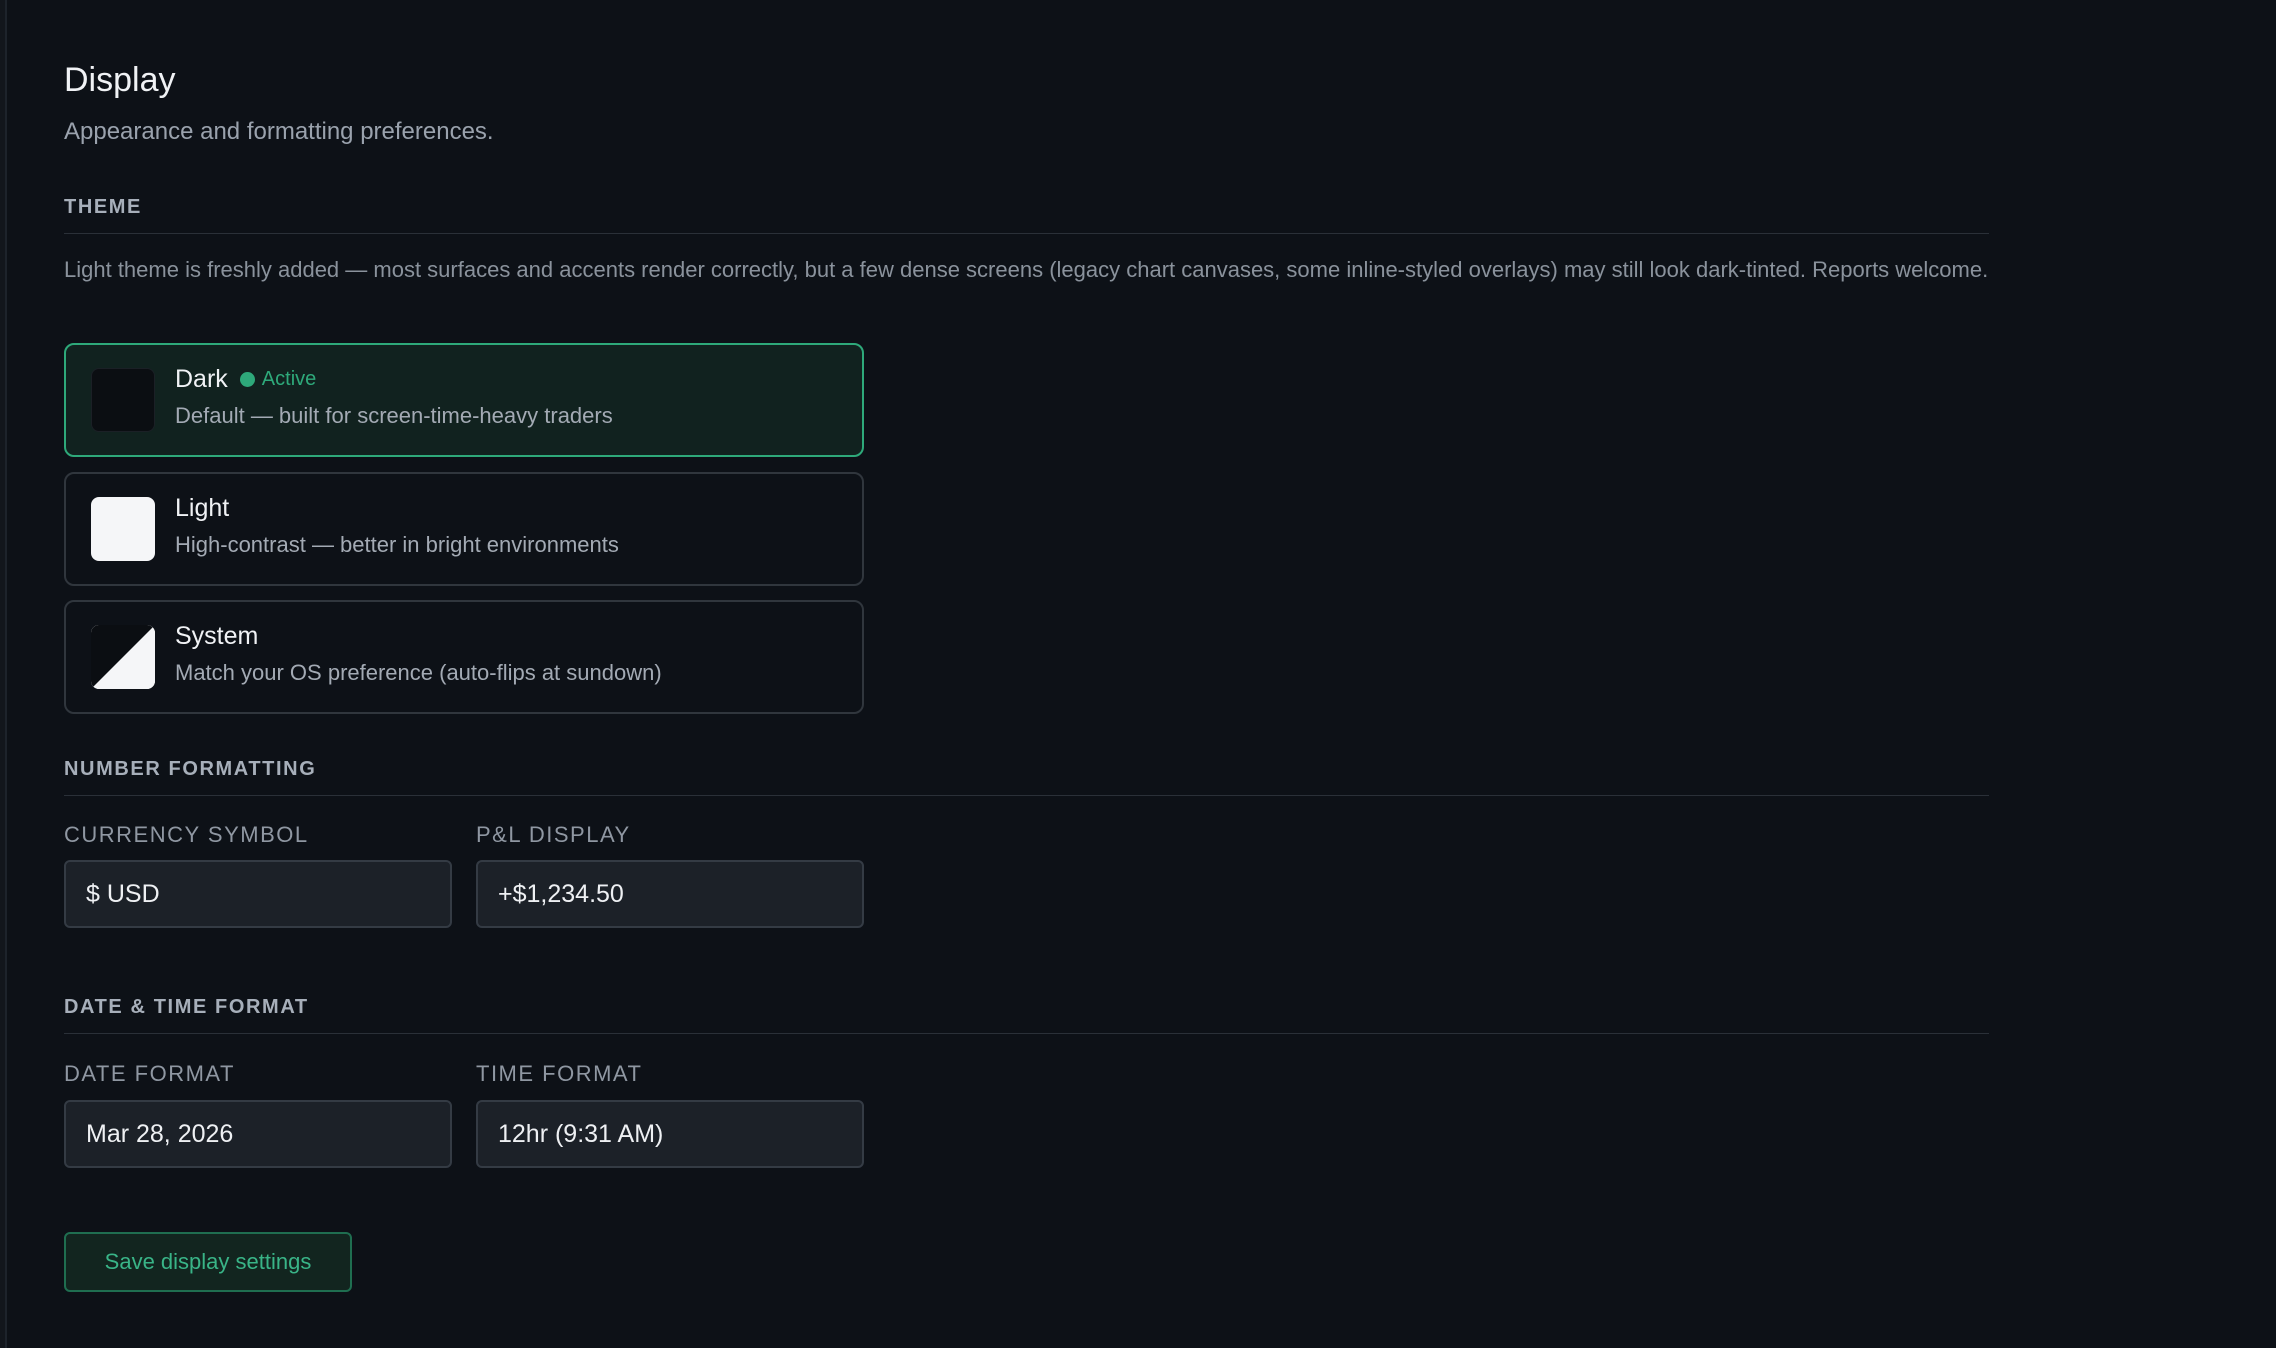 Image resolution: width=2276 pixels, height=1348 pixels. Describe the element at coordinates (258, 1134) in the screenshot. I see `date-format-input` at that location.